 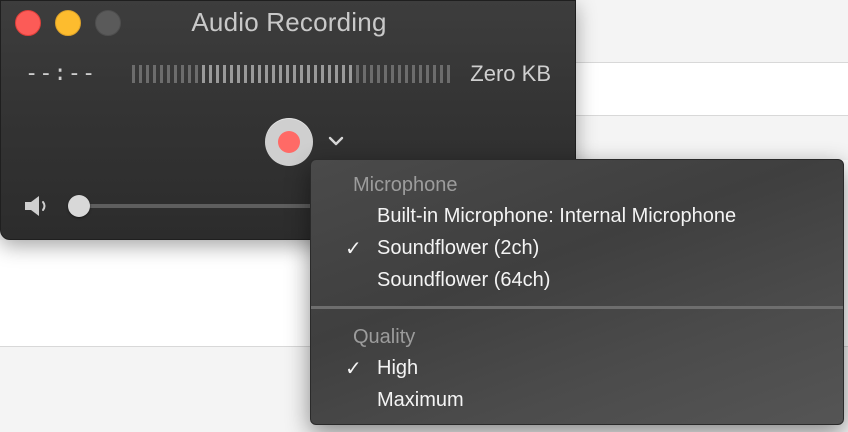 I want to click on menu-item-builtin-microphone: Built-in Microphone: Internal Microphone, so click(x=577, y=217).